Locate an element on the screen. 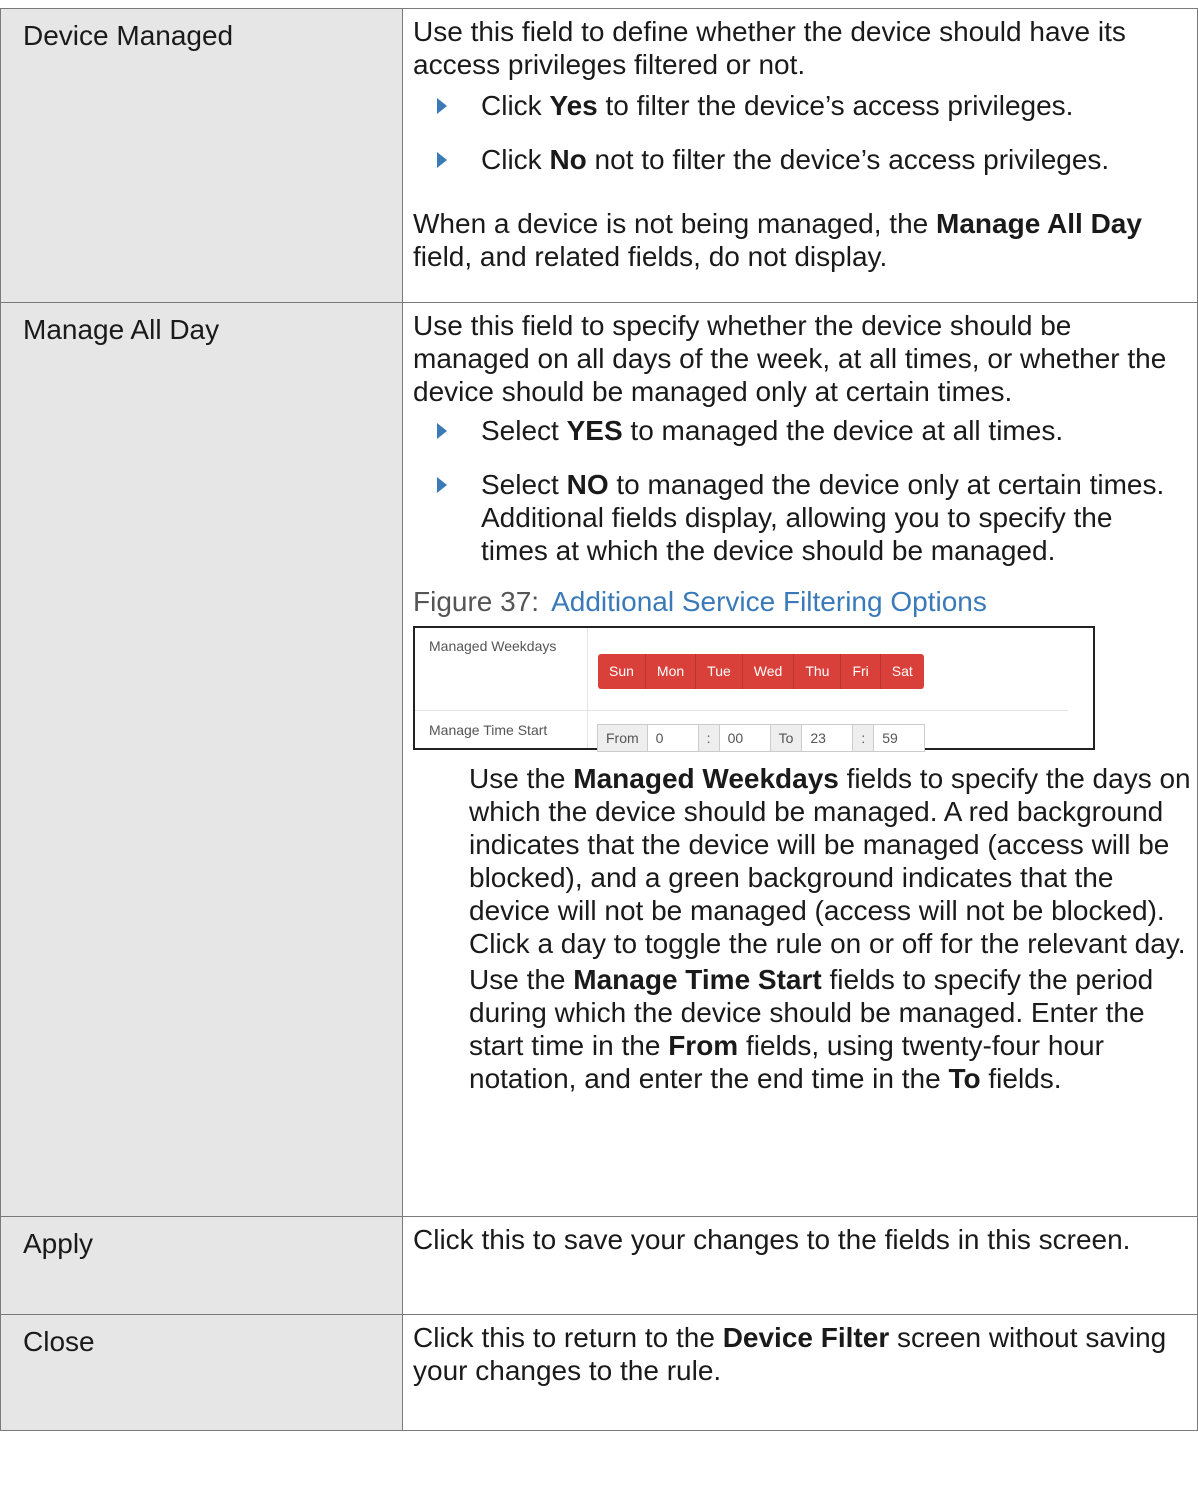  from-minute-input: 00 is located at coordinates (744, 738).